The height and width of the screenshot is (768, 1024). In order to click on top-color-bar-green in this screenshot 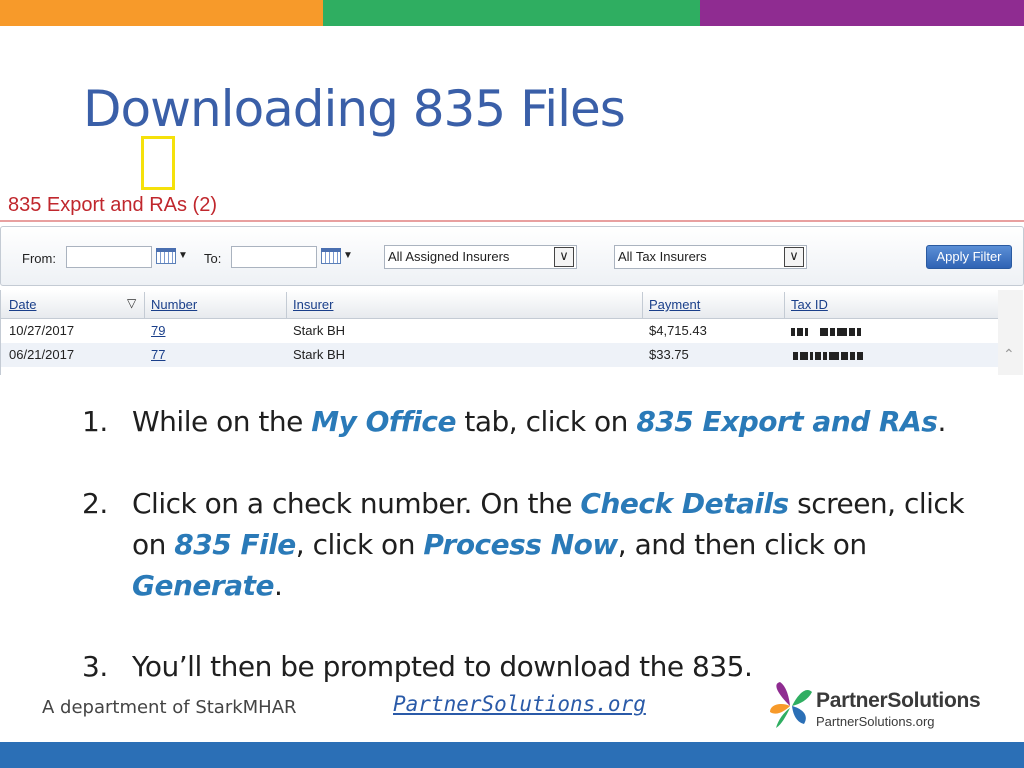, I will do `click(511, 13)`.